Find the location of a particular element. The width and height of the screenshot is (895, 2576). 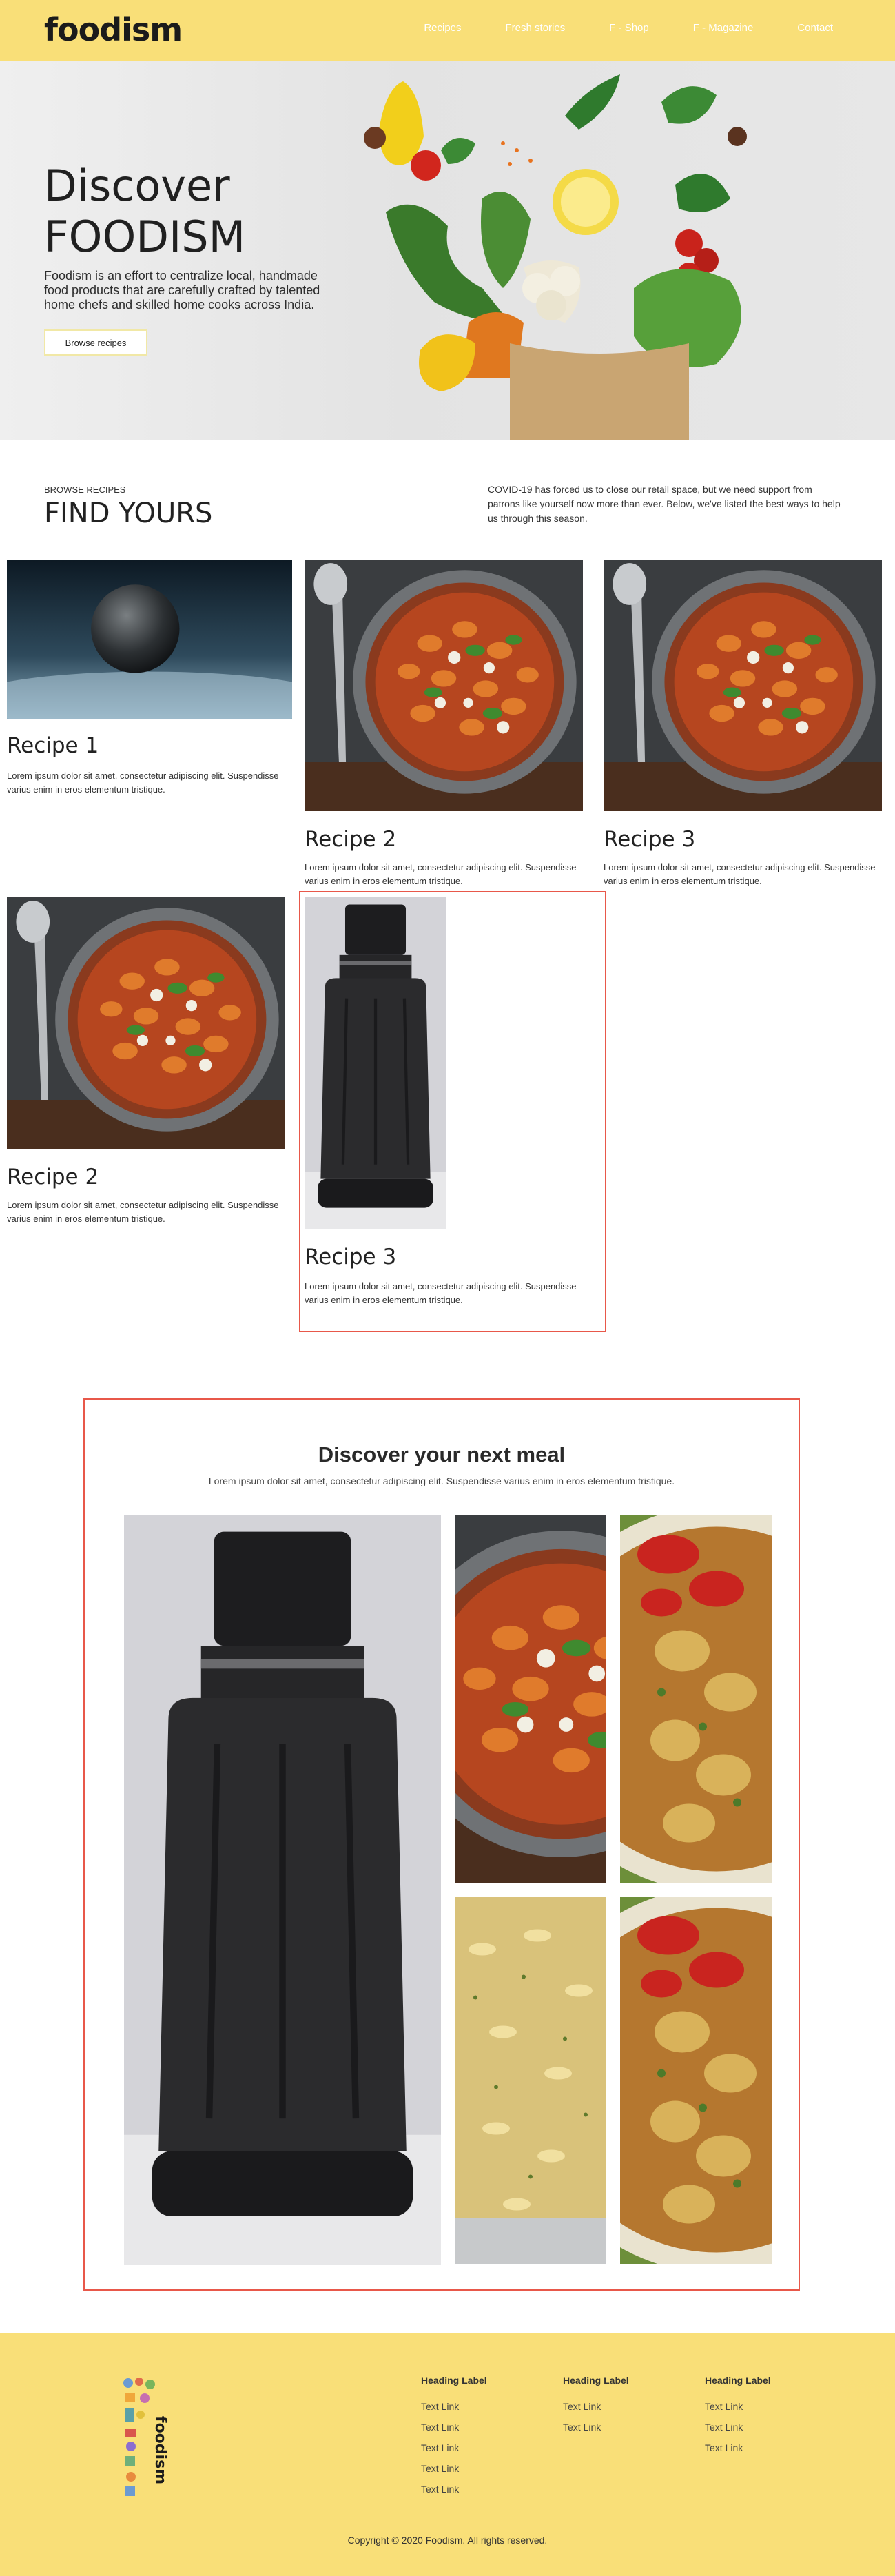

footer-logo: foodism is located at coordinates (144, 2440).